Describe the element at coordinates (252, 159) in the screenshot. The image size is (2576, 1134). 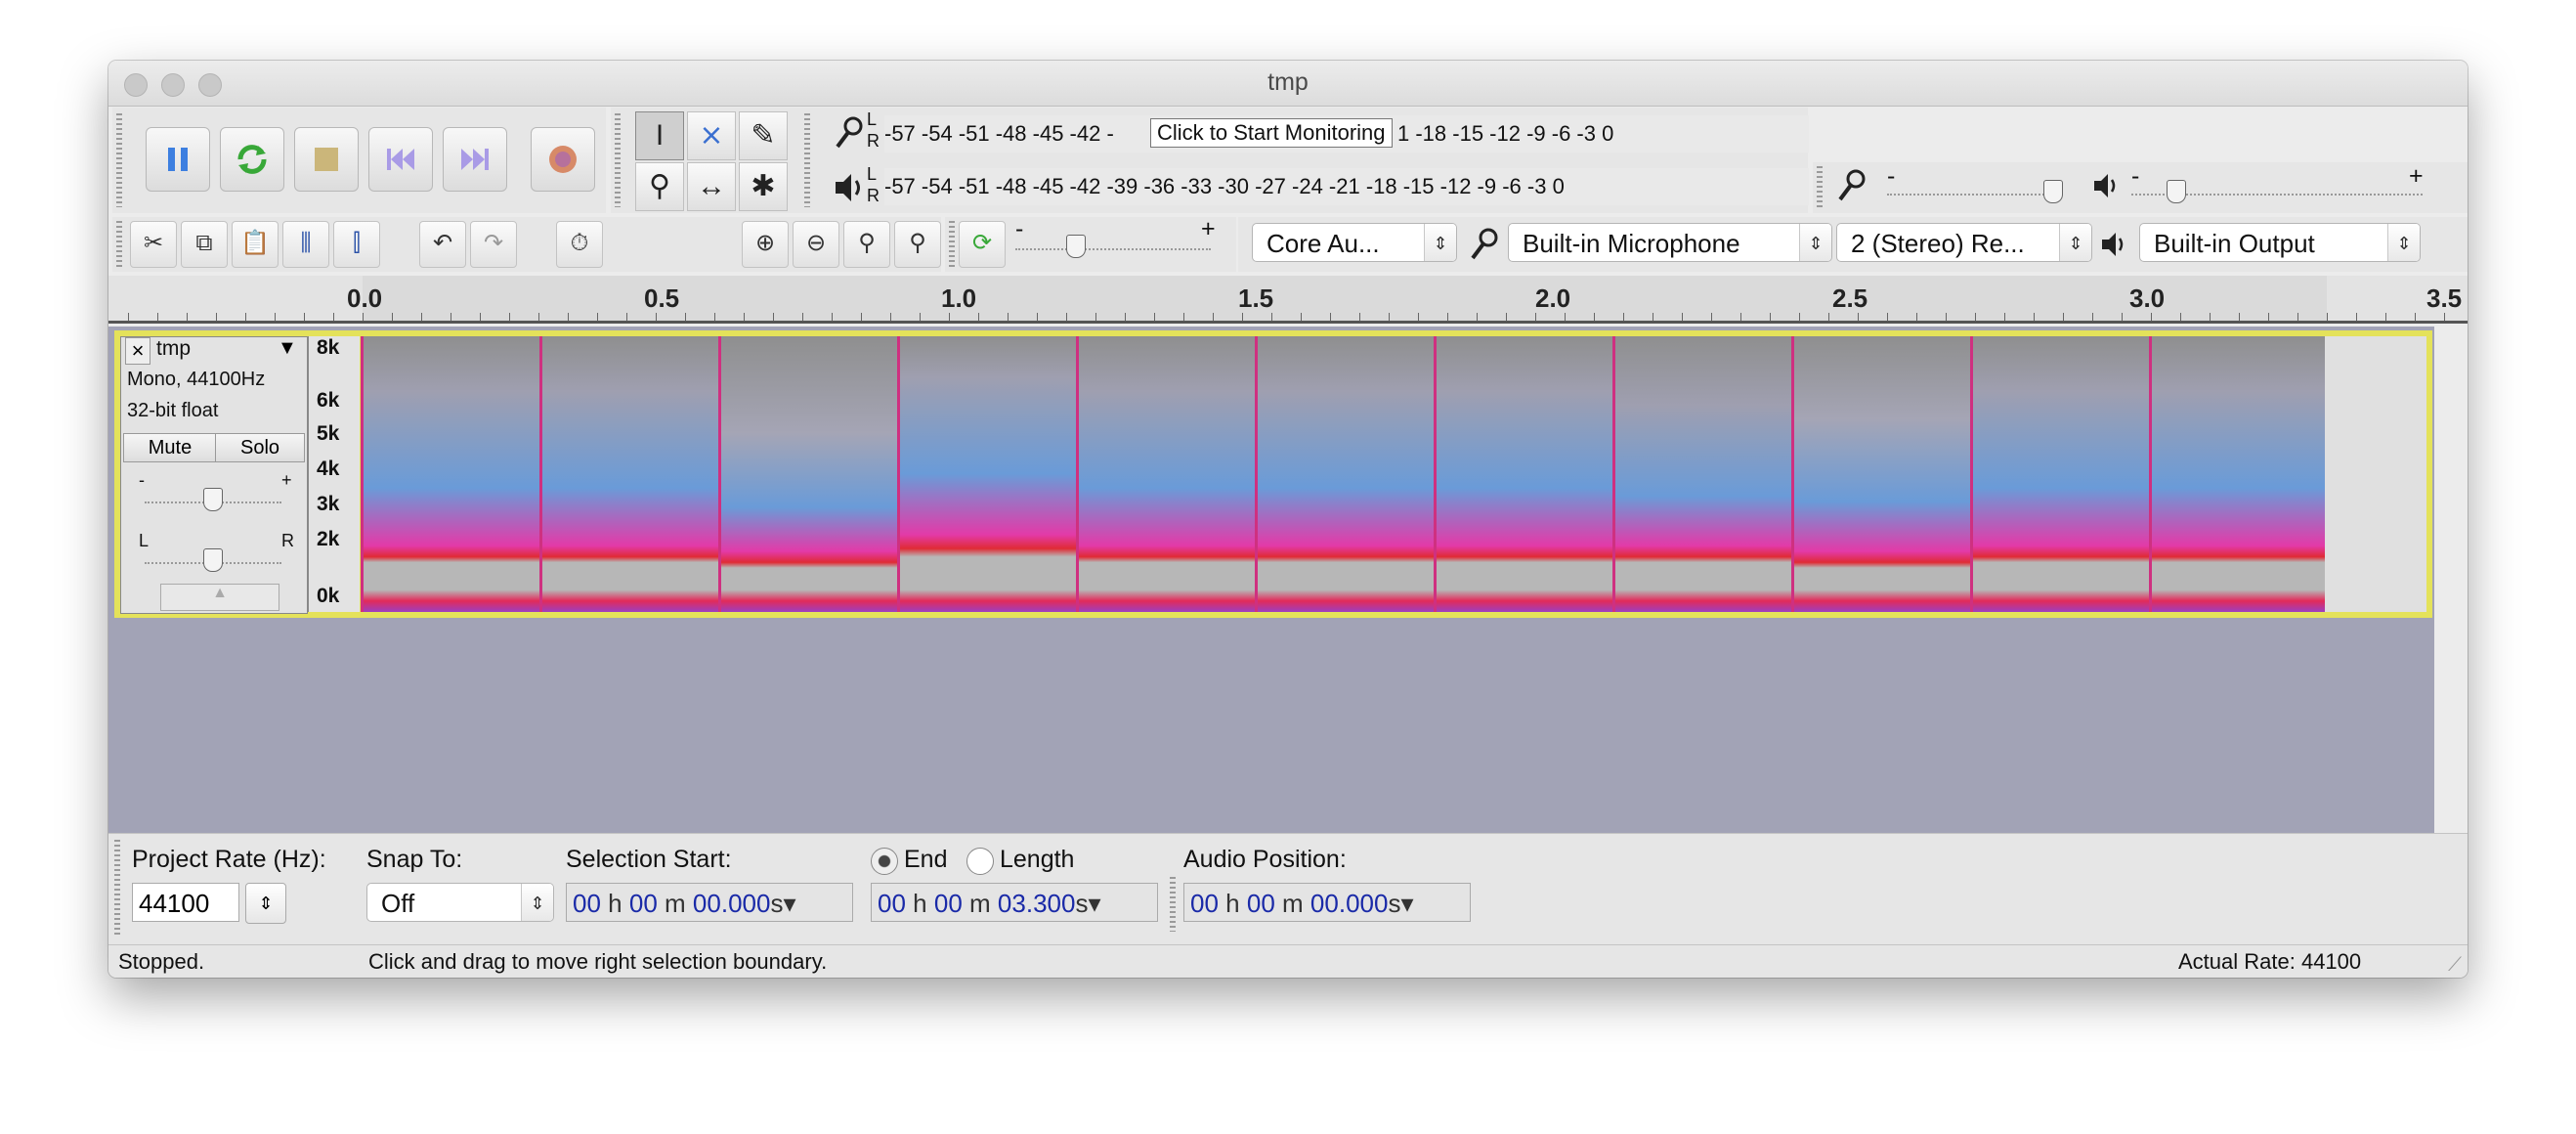
I see `play-button` at that location.